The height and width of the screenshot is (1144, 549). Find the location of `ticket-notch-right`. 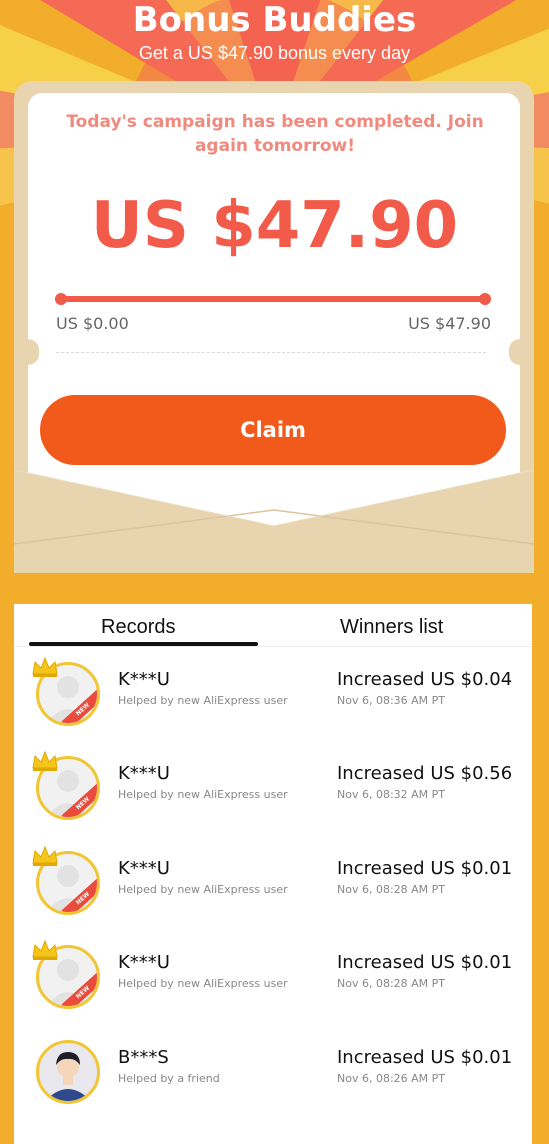

ticket-notch-right is located at coordinates (520, 352).